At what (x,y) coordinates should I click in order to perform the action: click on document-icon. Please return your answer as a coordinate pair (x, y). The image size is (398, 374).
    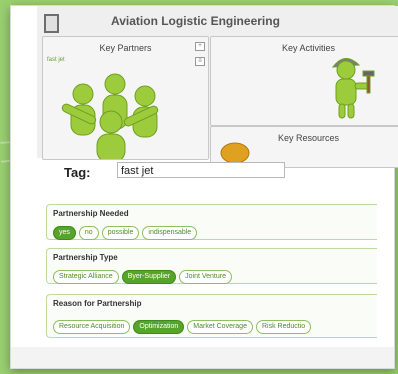
    Looking at the image, I should click on (51, 23).